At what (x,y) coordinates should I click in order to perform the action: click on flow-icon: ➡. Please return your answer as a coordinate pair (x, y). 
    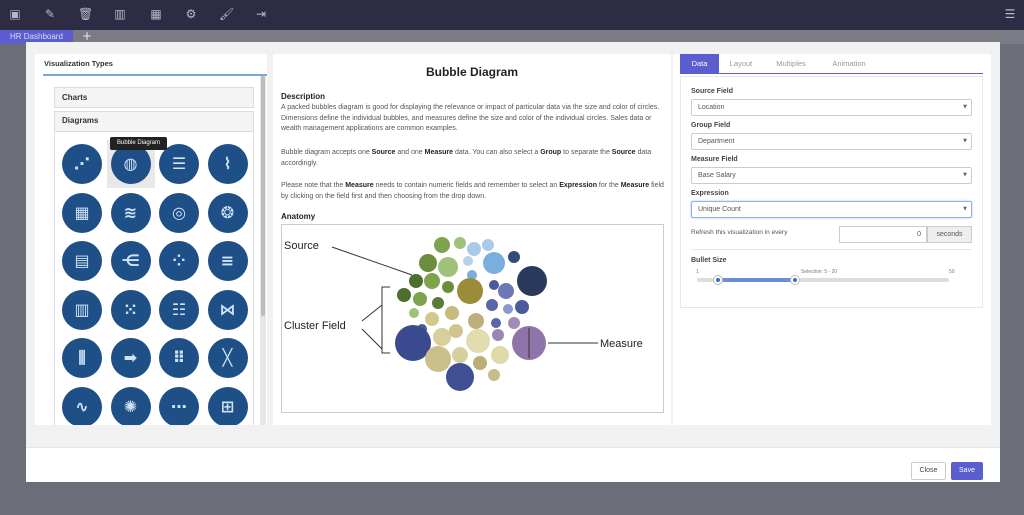
    Looking at the image, I should click on (130, 358).